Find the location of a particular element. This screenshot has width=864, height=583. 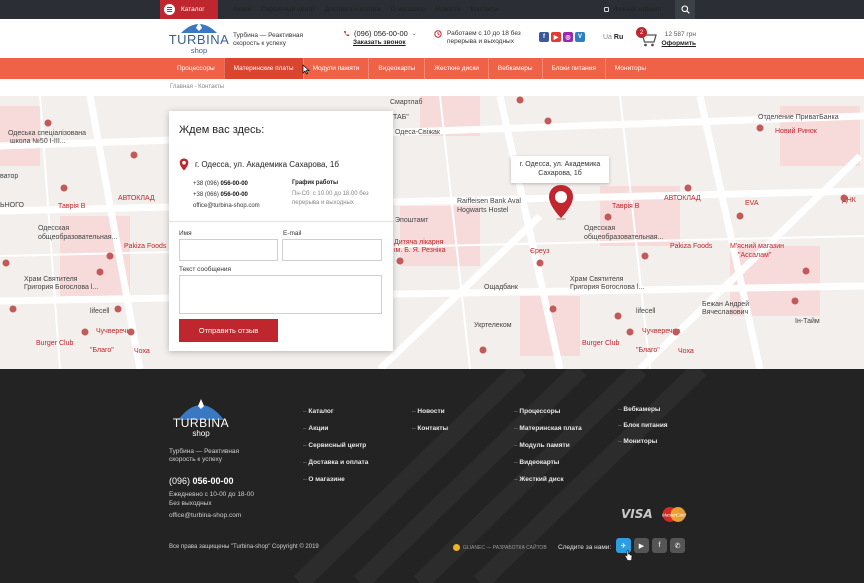

top-nav-link: Акции is located at coordinates (242, 9).